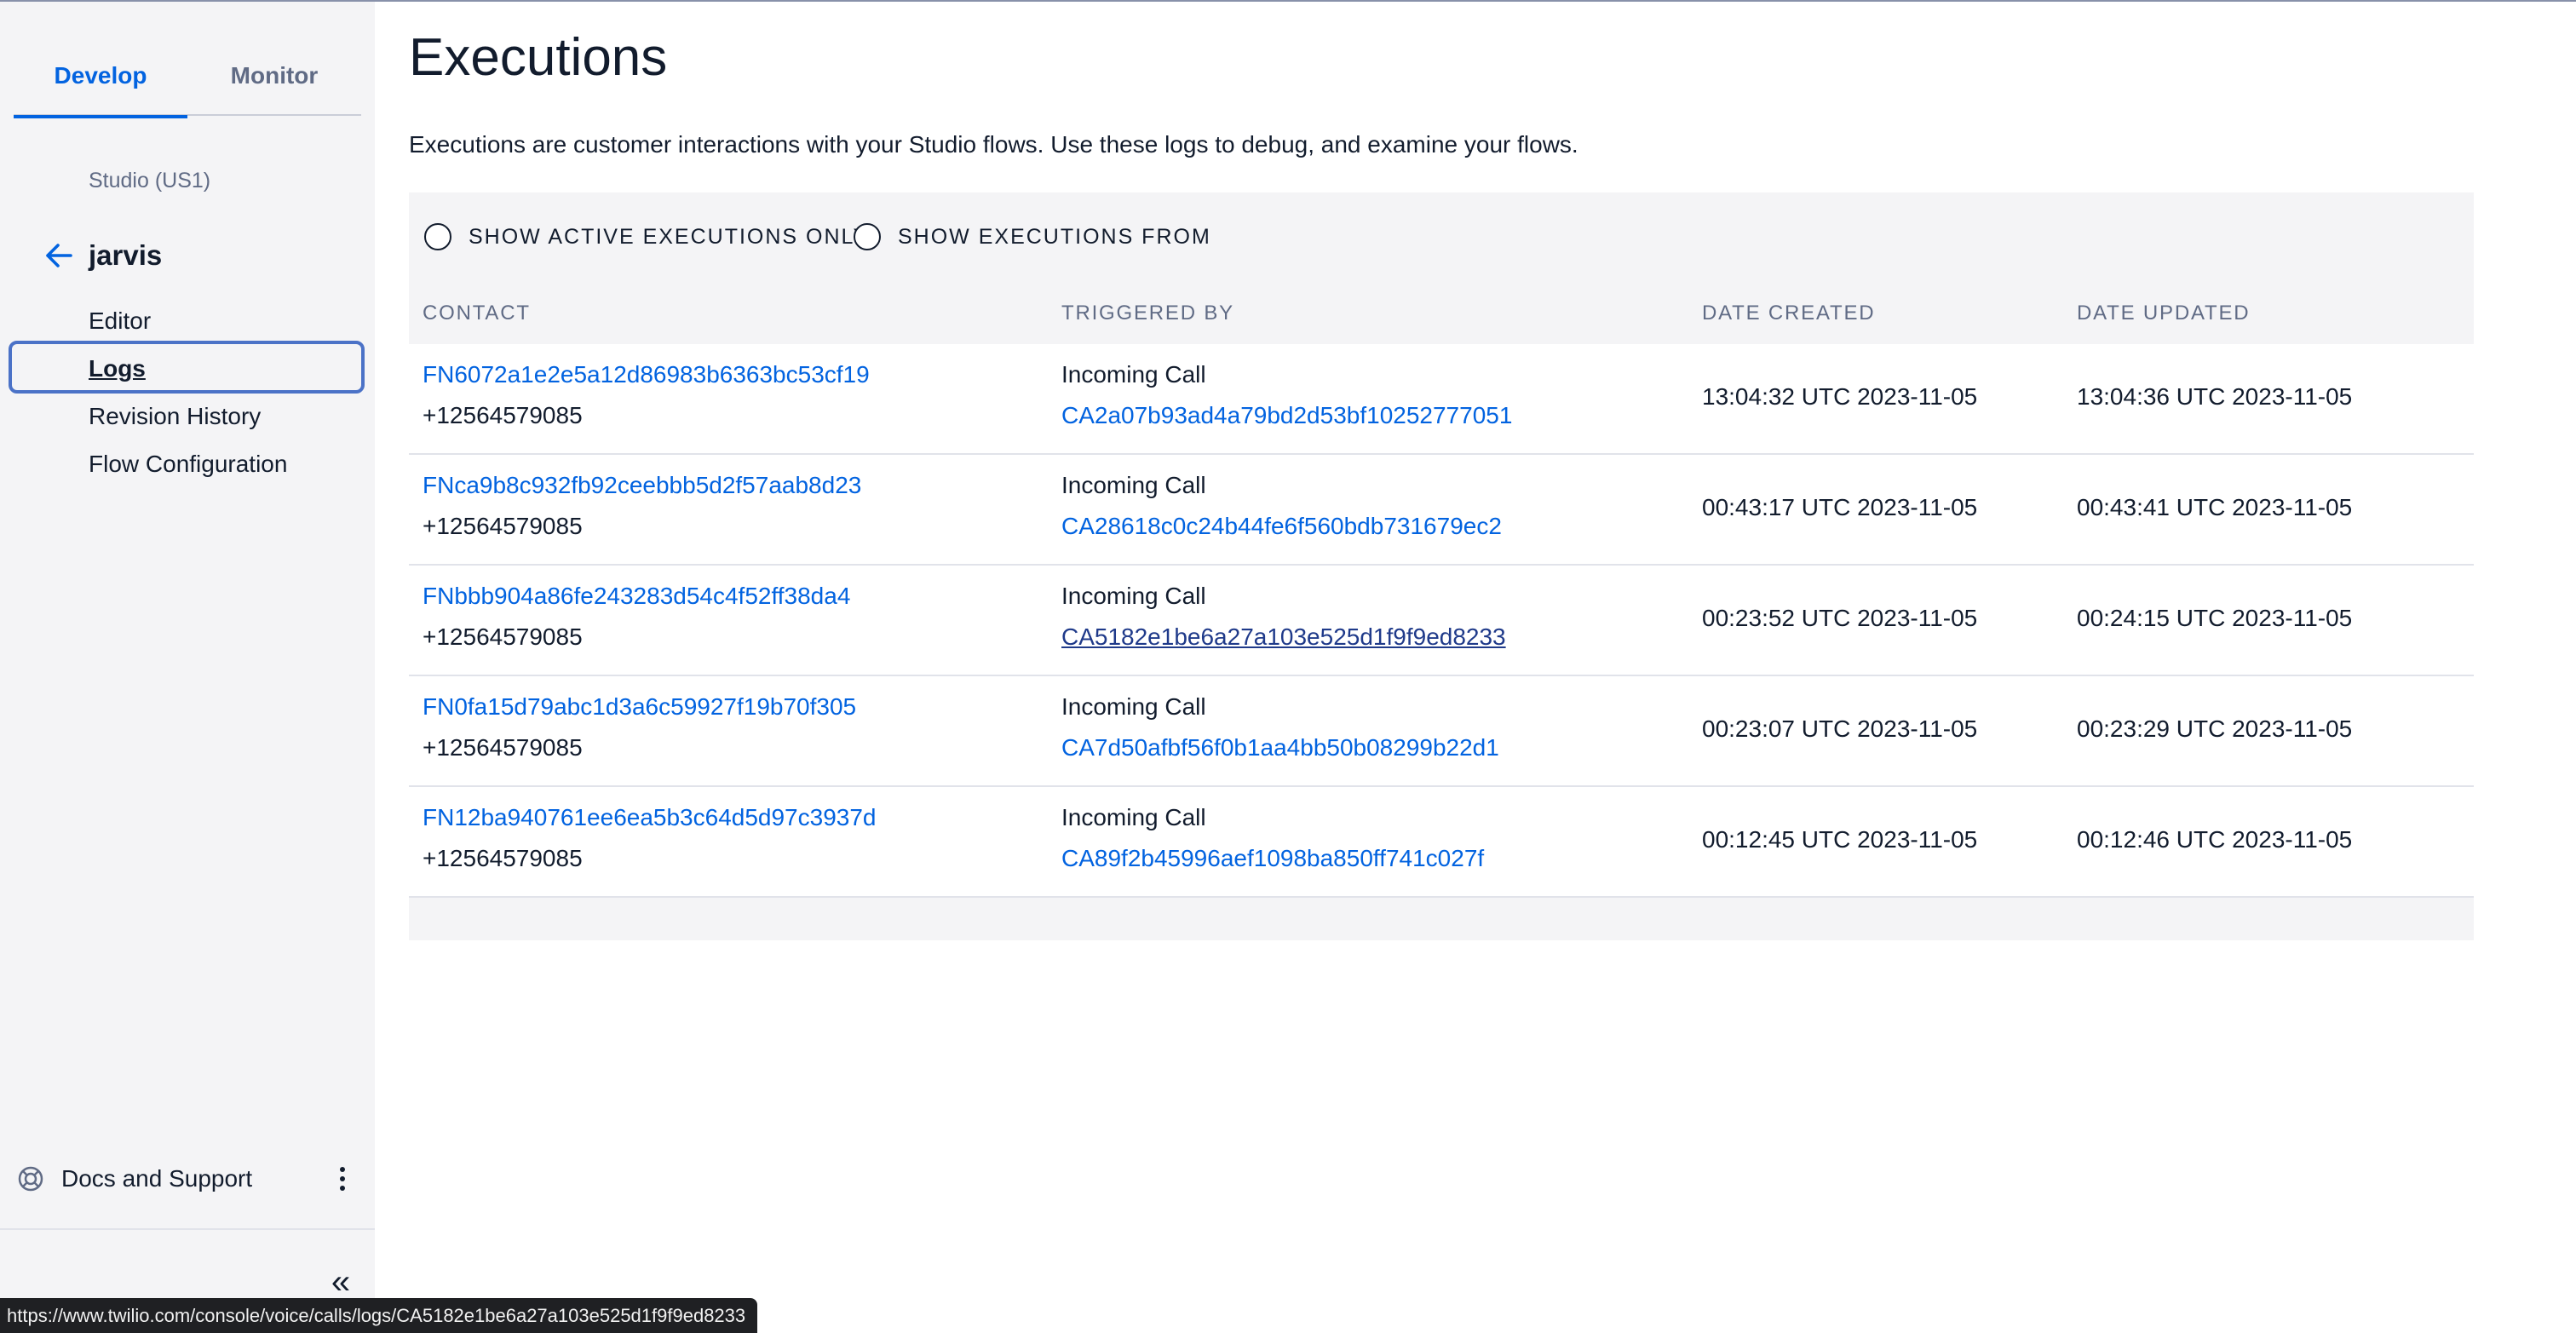  I want to click on radio-executions-from-label: SHOW EXECUTIONS FROM, so click(1055, 236).